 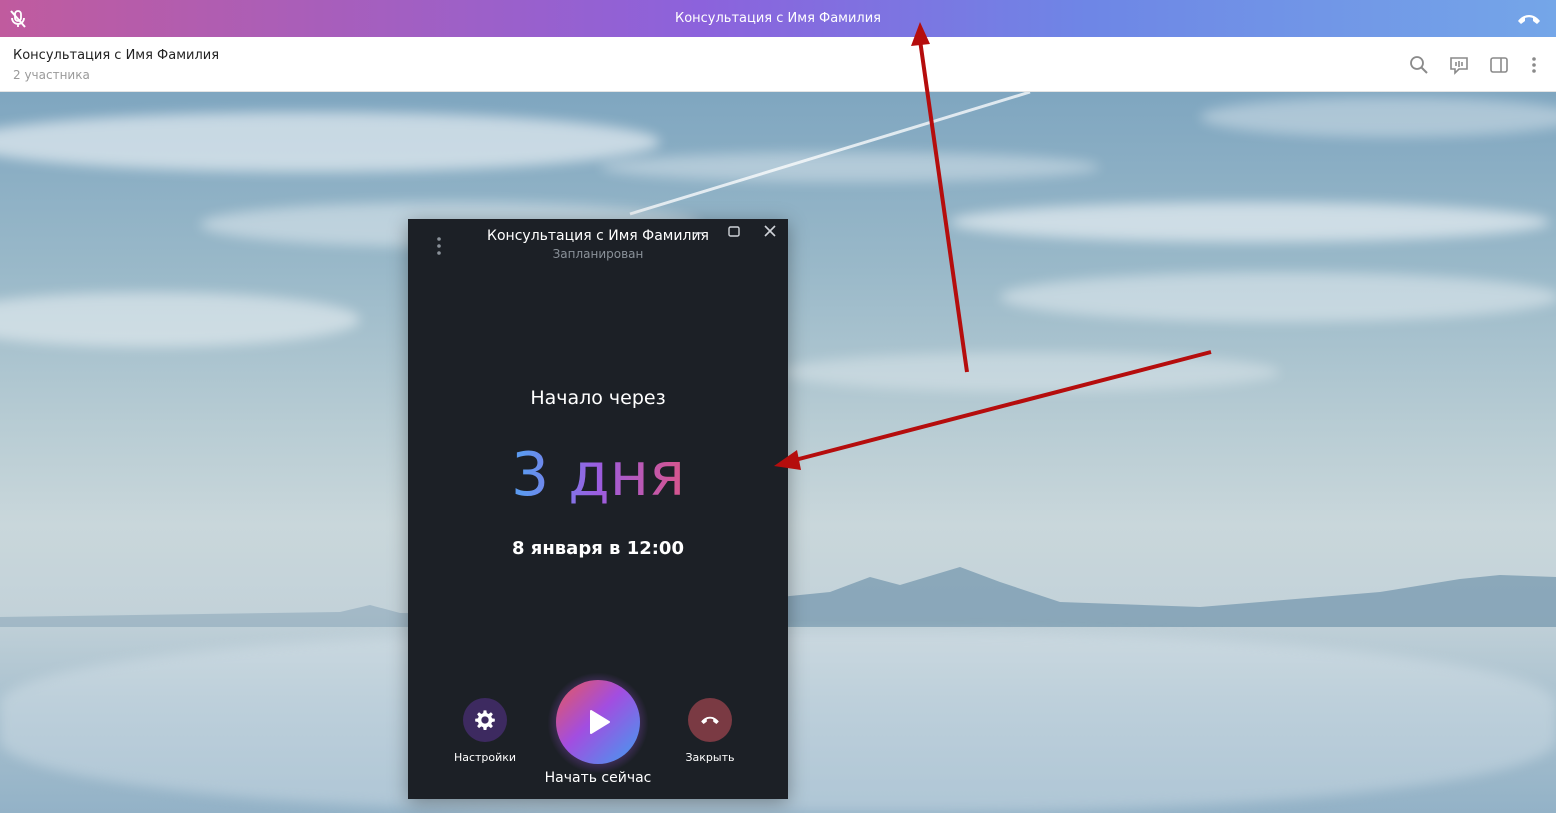 I want to click on settings-button, so click(x=485, y=720).